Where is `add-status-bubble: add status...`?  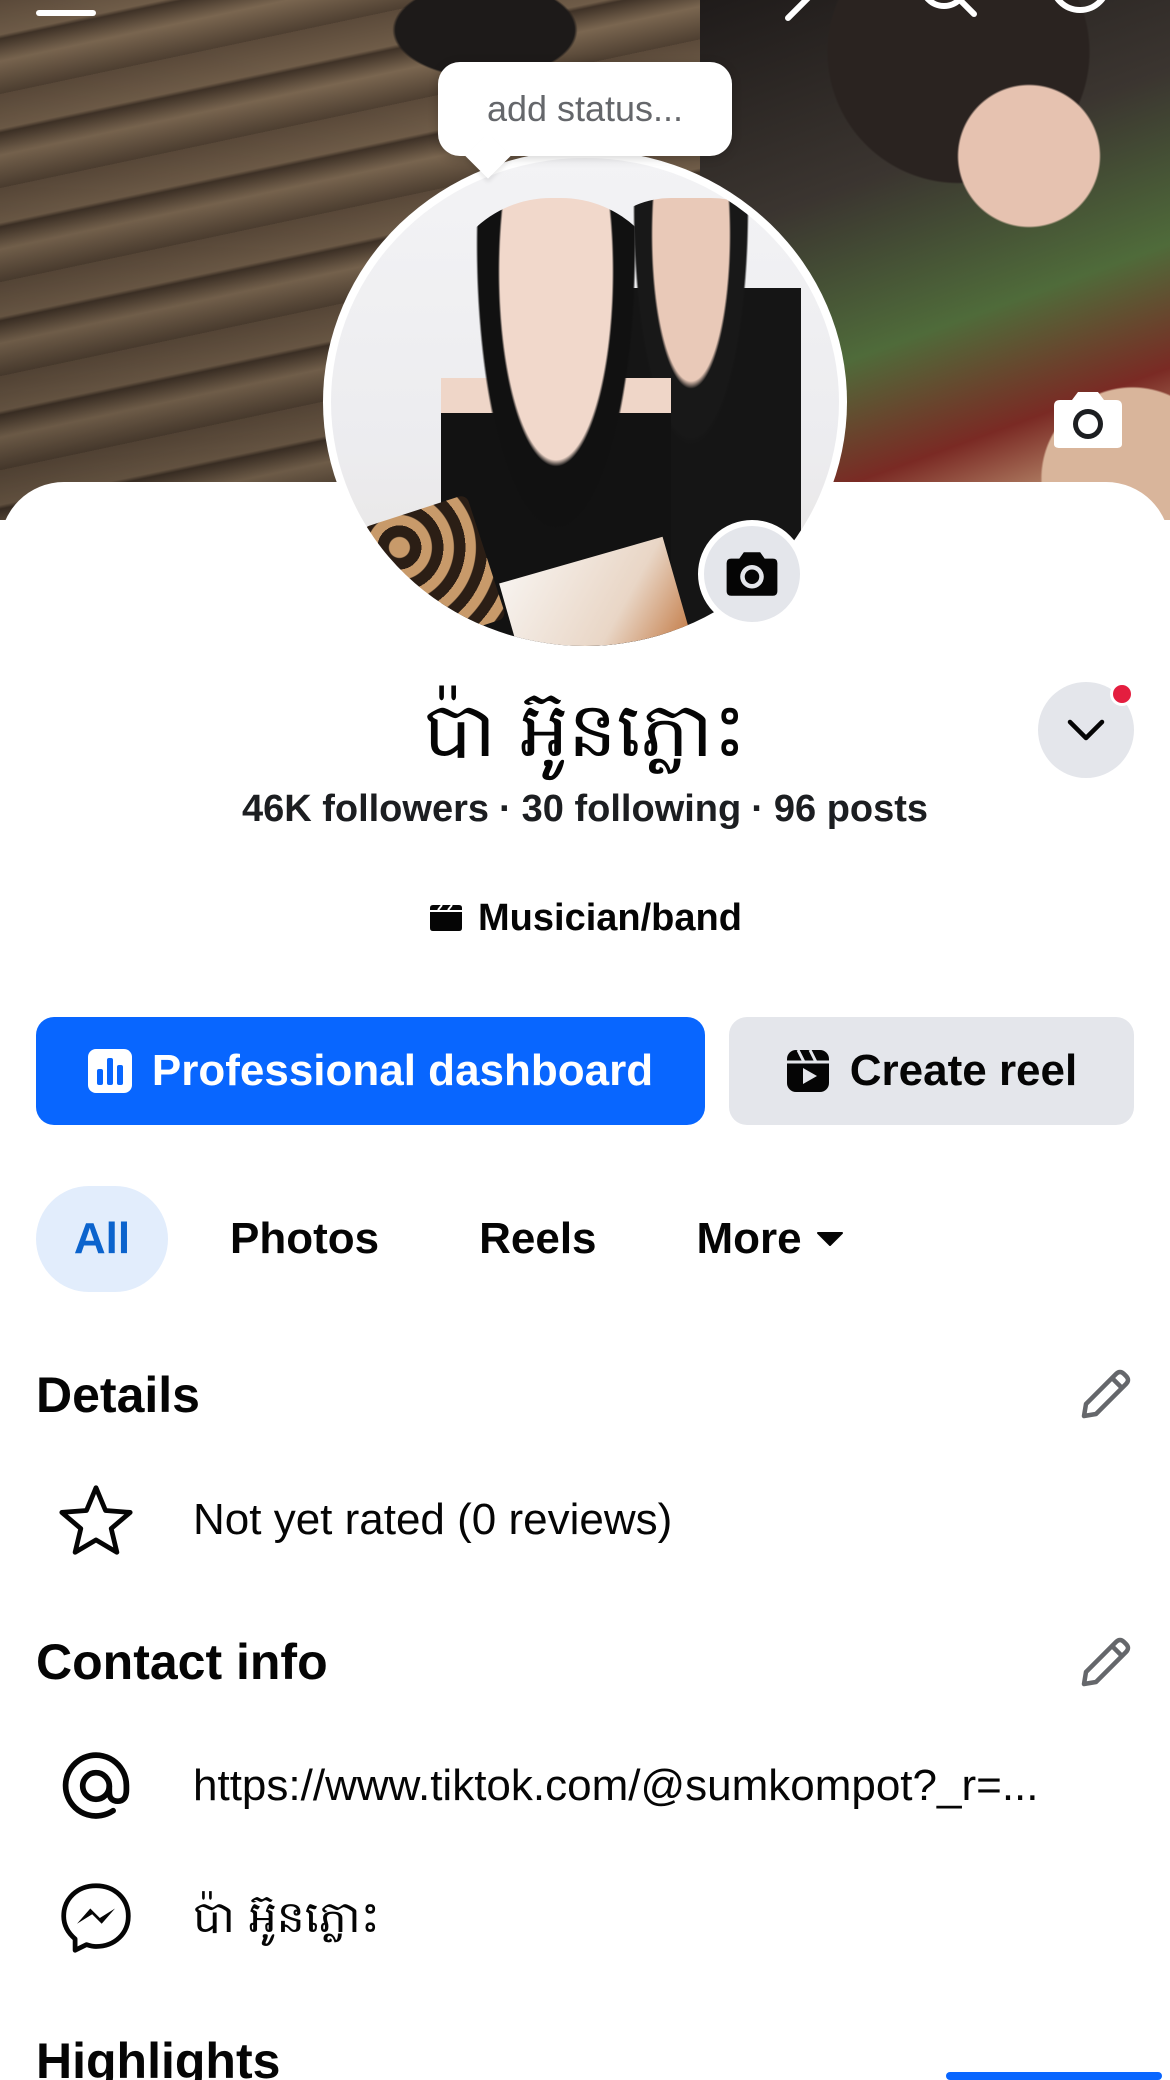 add-status-bubble: add status... is located at coordinates (585, 109).